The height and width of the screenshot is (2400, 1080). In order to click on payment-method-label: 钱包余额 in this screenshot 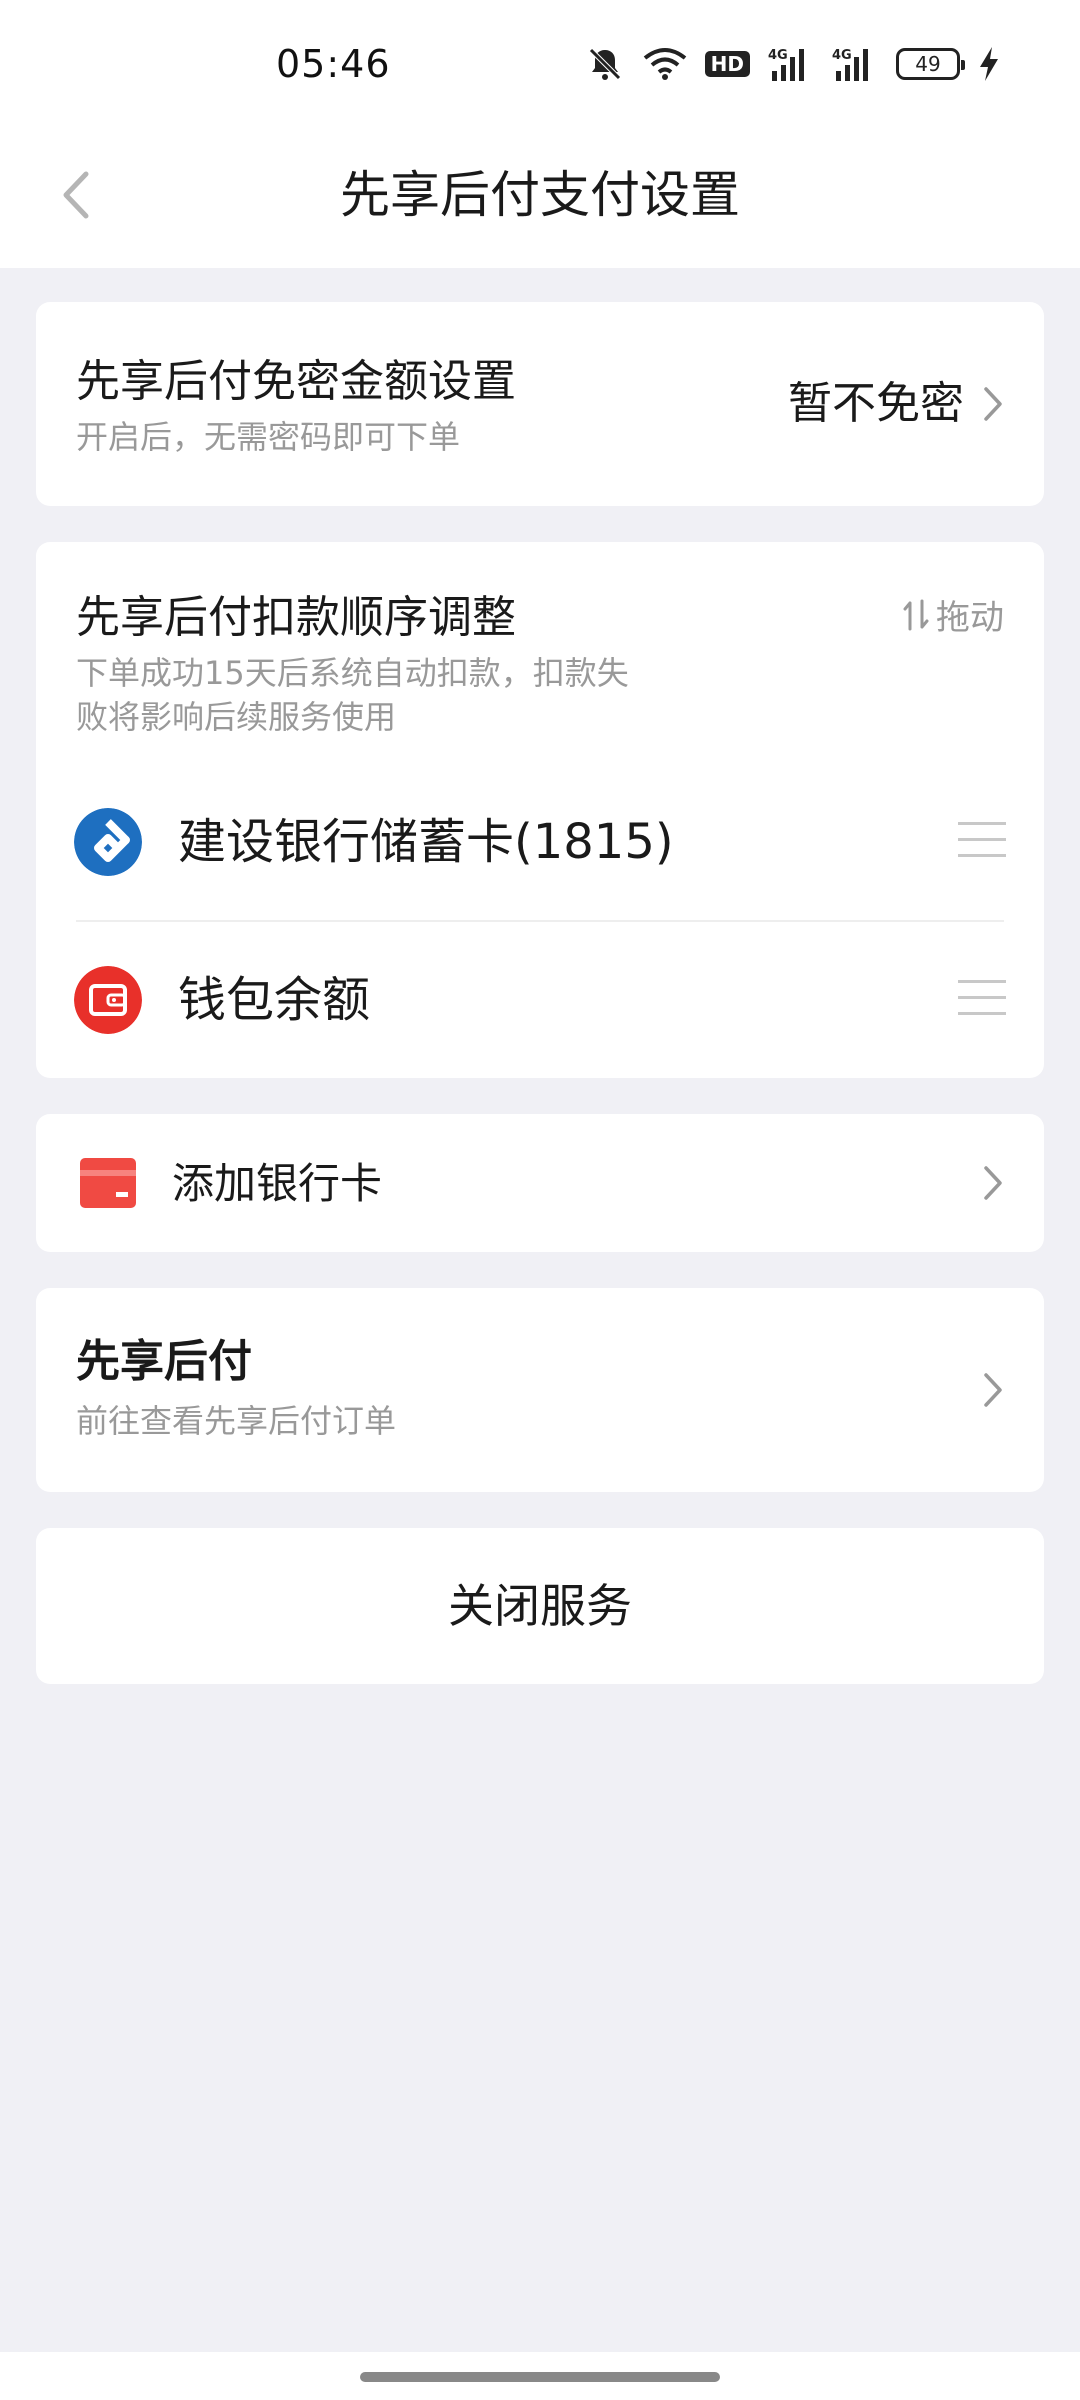, I will do `click(274, 1000)`.